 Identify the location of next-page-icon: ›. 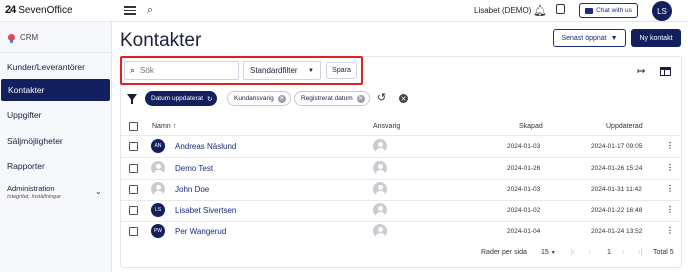
(623, 252).